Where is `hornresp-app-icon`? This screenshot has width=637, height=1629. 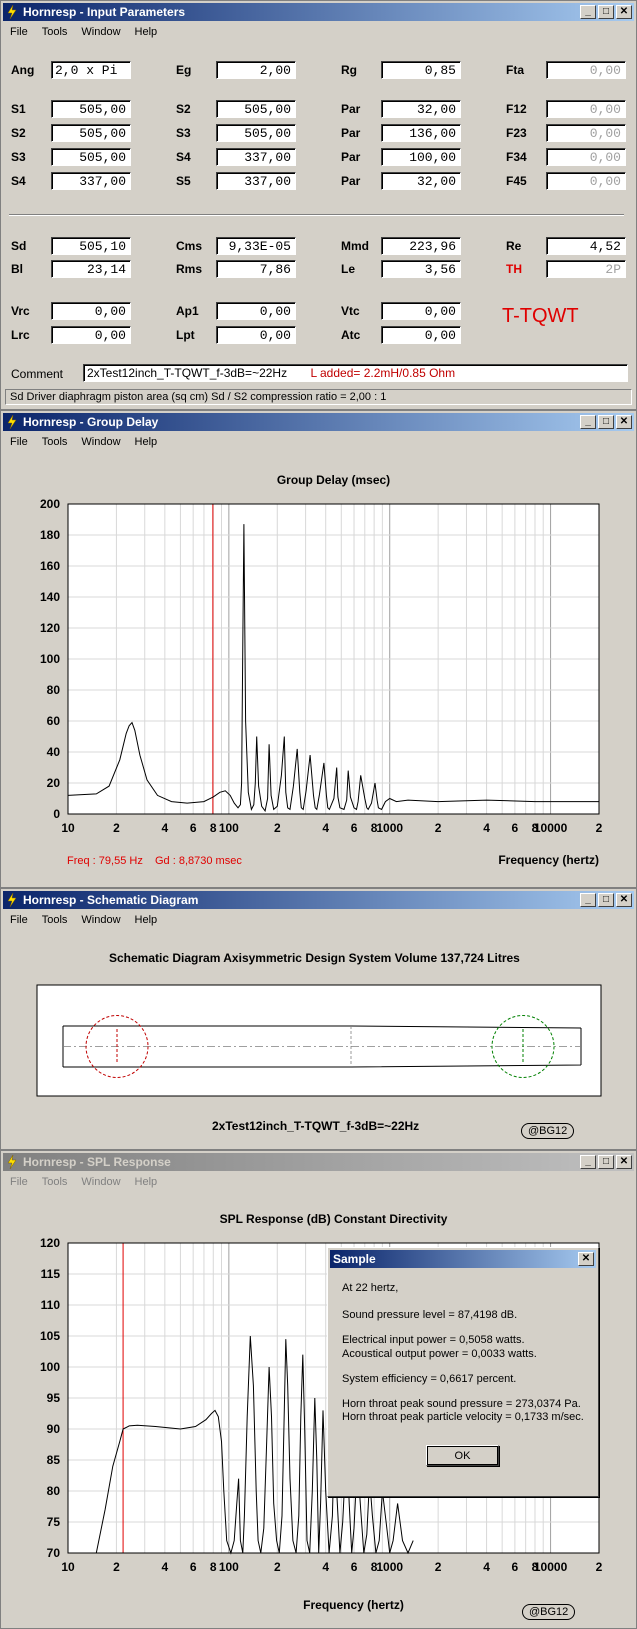 hornresp-app-icon is located at coordinates (12, 12).